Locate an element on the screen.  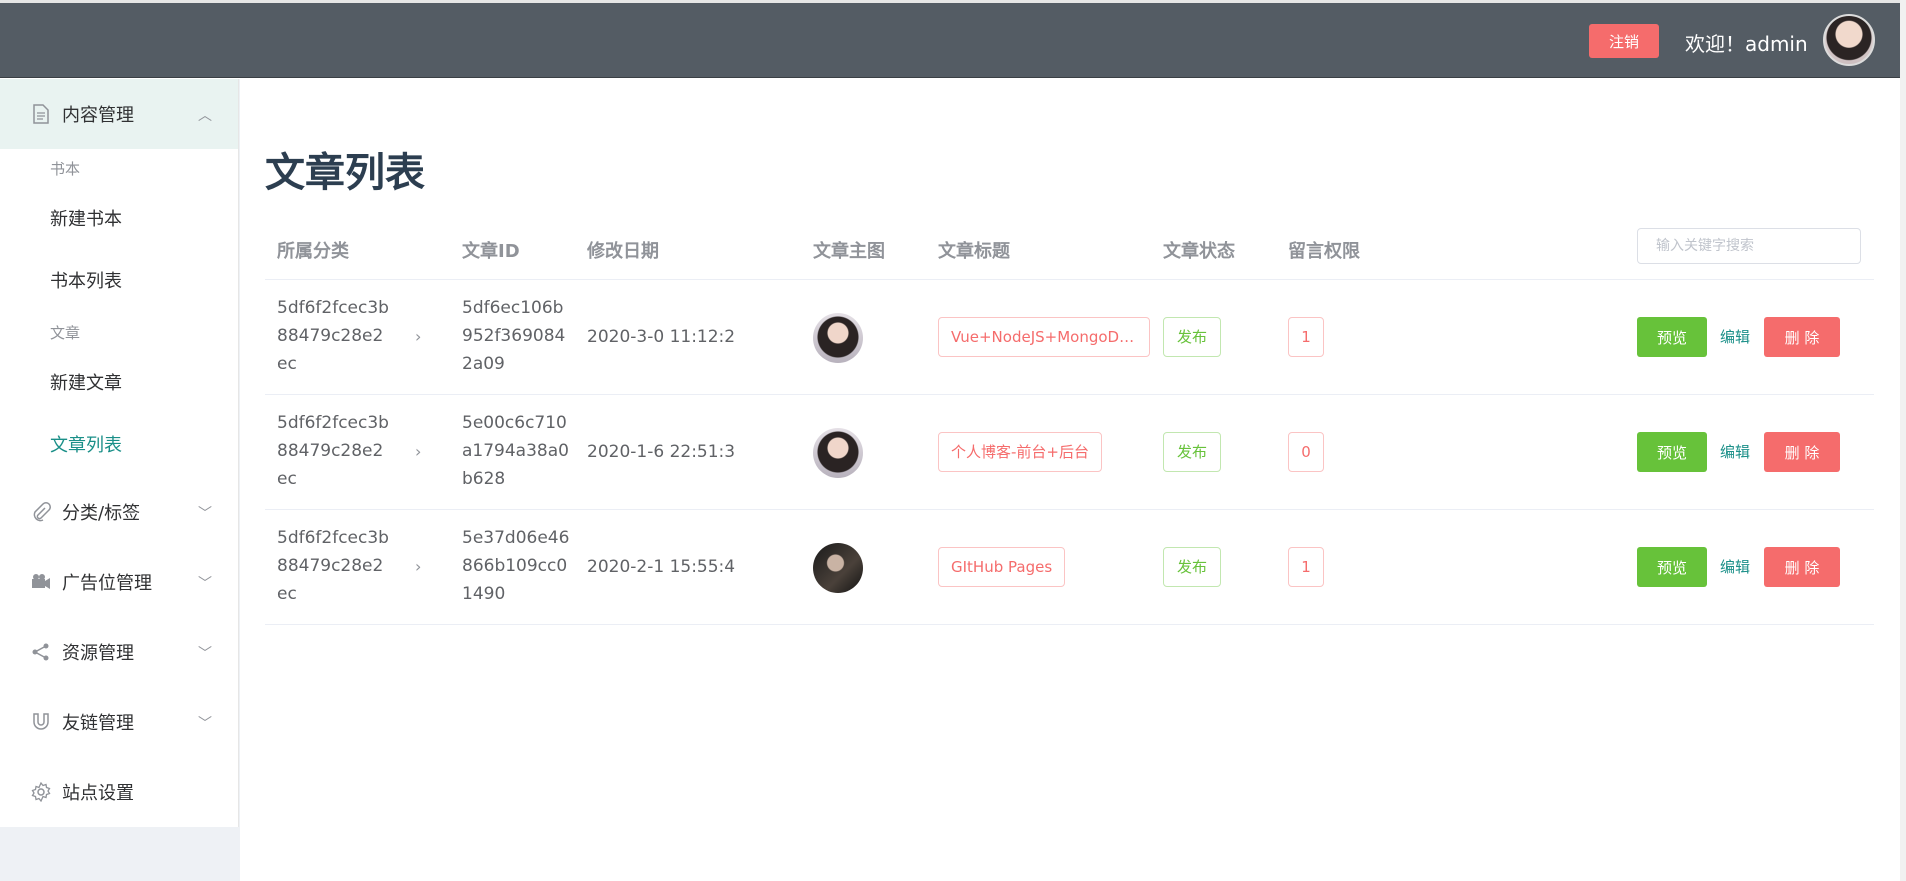
sidebar-item-article-list: 文章列表 is located at coordinates (119, 446).